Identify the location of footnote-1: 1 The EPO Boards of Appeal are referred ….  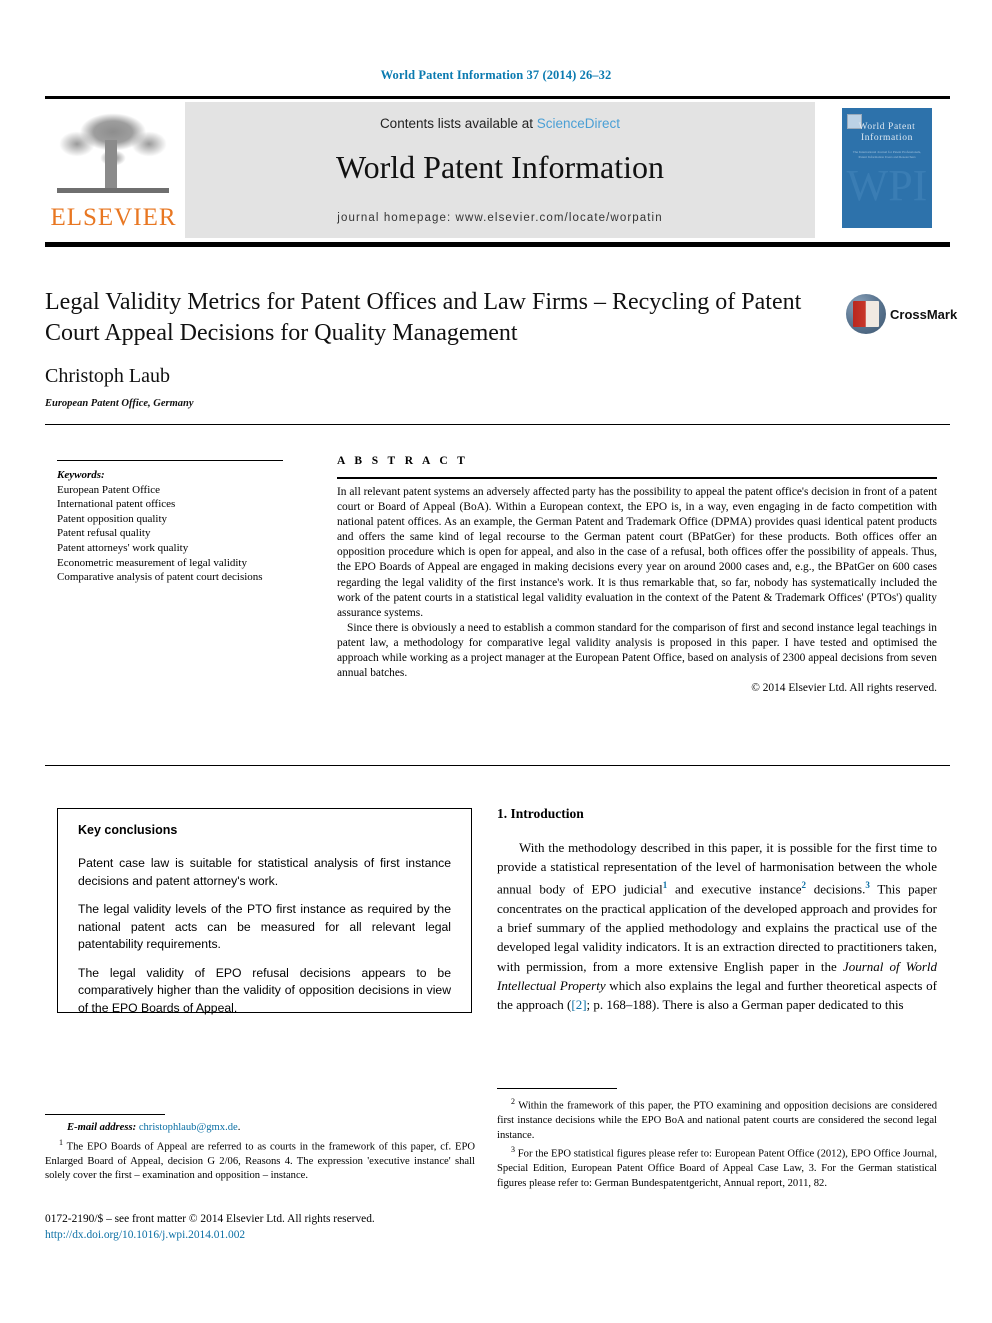
(260, 1160).